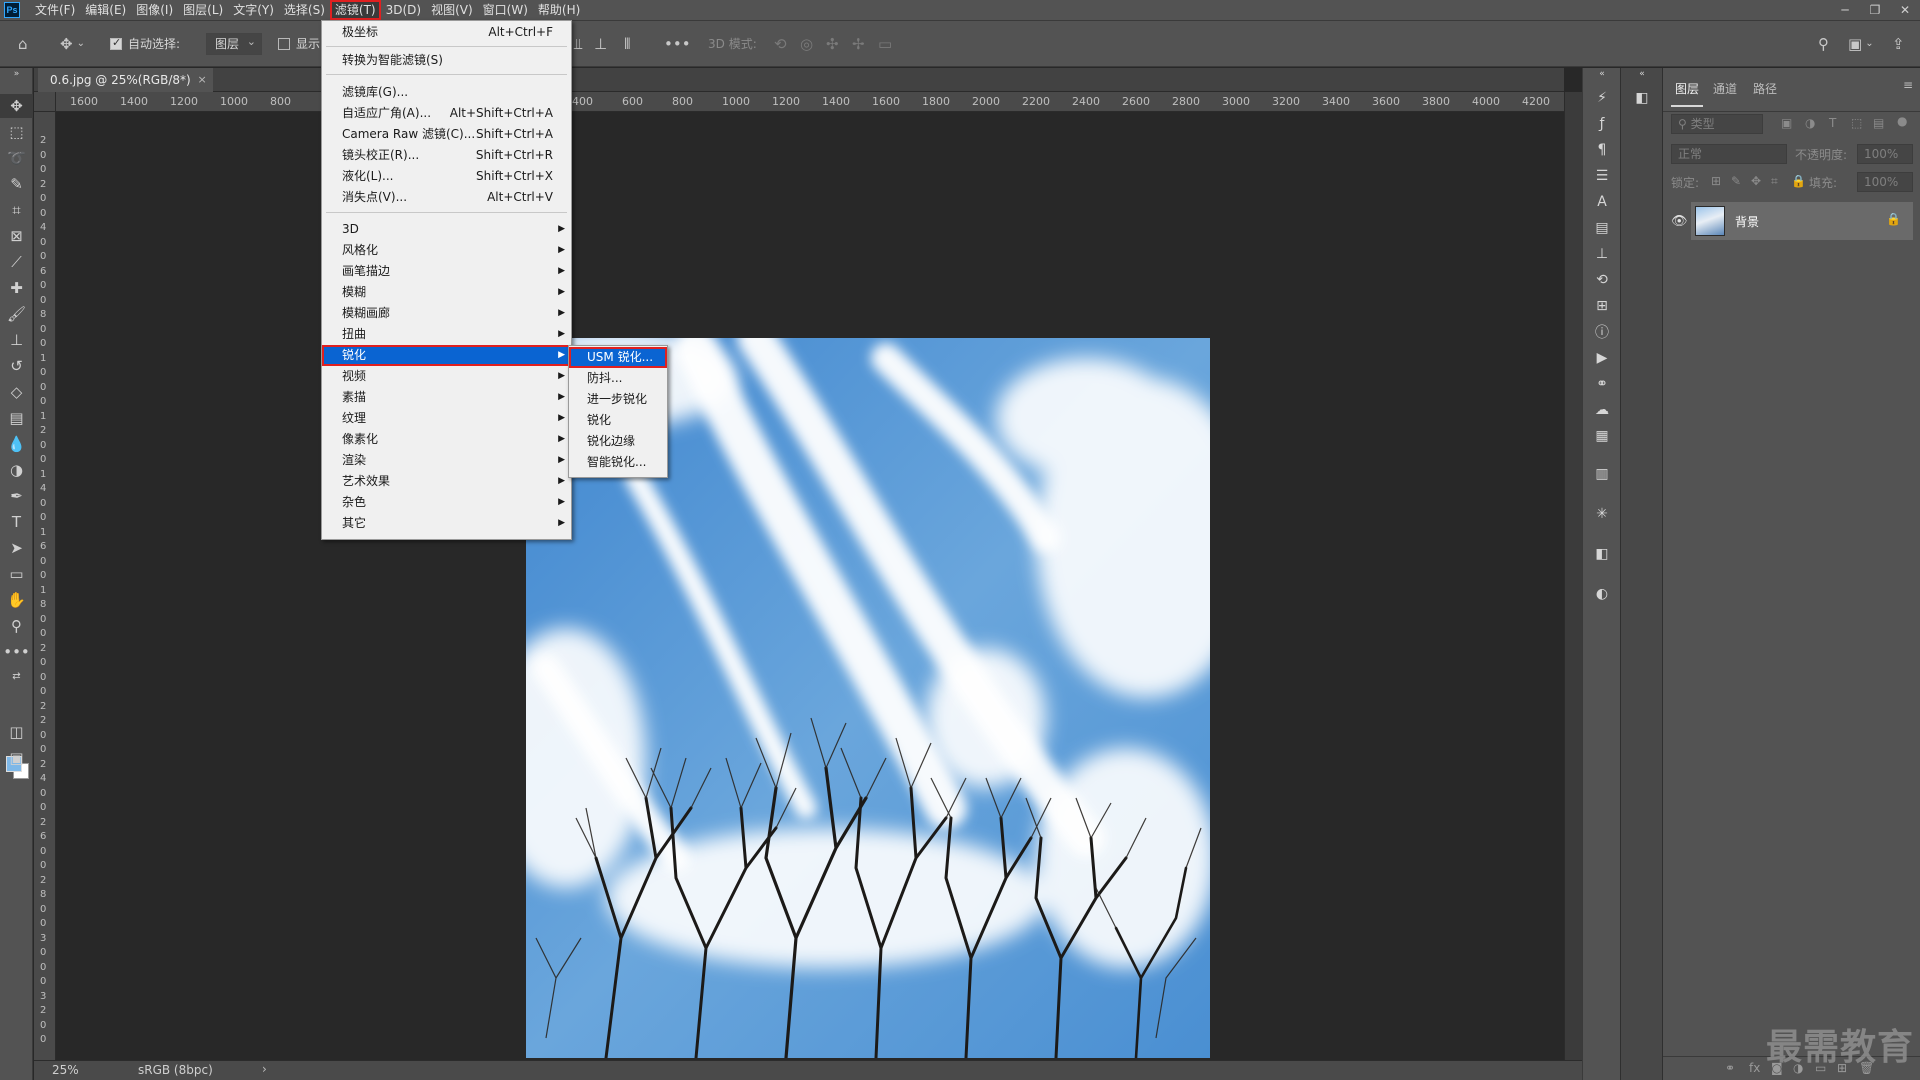  Describe the element at coordinates (16, 496) in the screenshot. I see `pen-tool-icon: ✒` at that location.